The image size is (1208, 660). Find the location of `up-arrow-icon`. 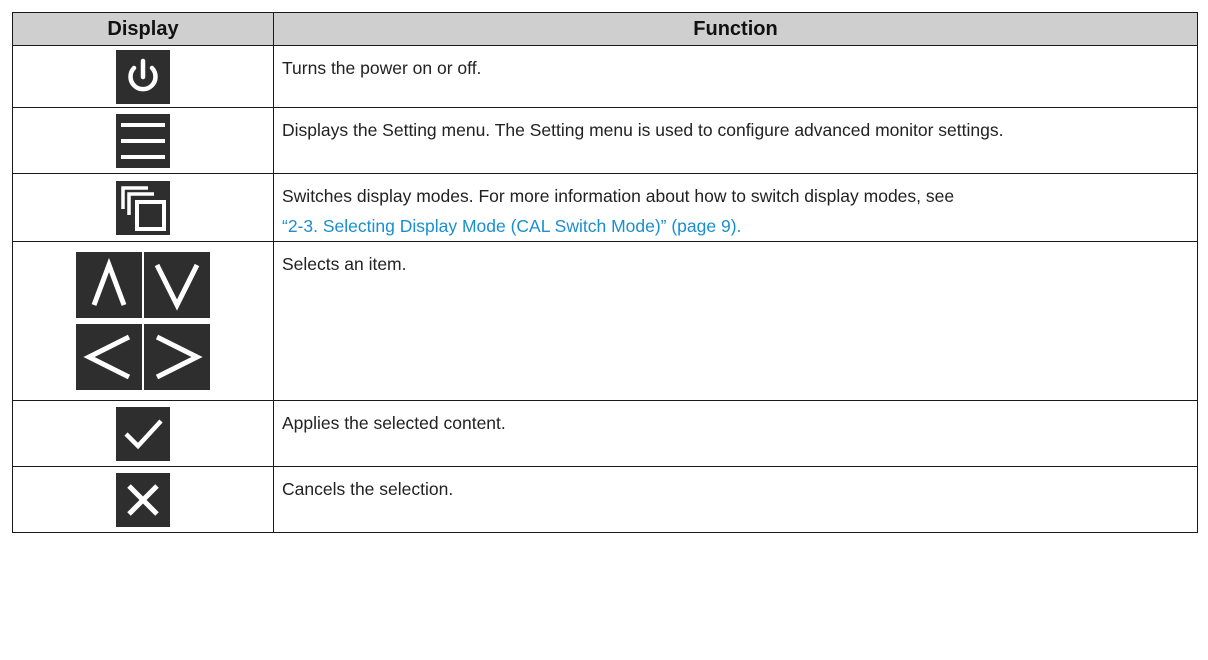

up-arrow-icon is located at coordinates (109, 285).